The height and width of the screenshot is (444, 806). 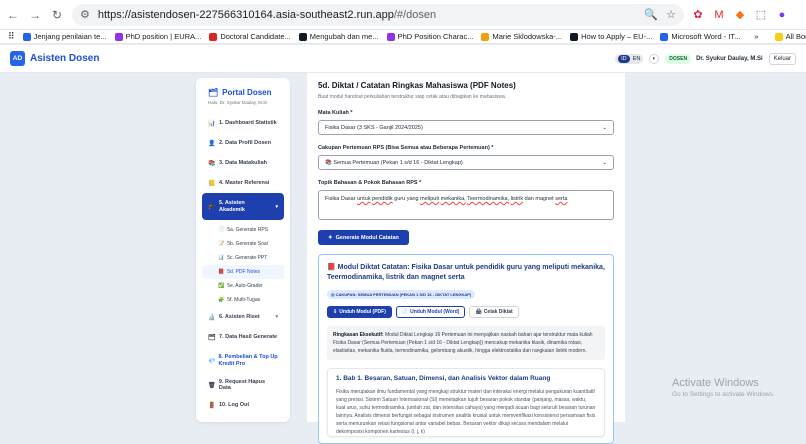 I want to click on course-select: Fisika Dasar (3 SKS - Ganjil 2024/2025) ⌄, so click(x=466, y=127).